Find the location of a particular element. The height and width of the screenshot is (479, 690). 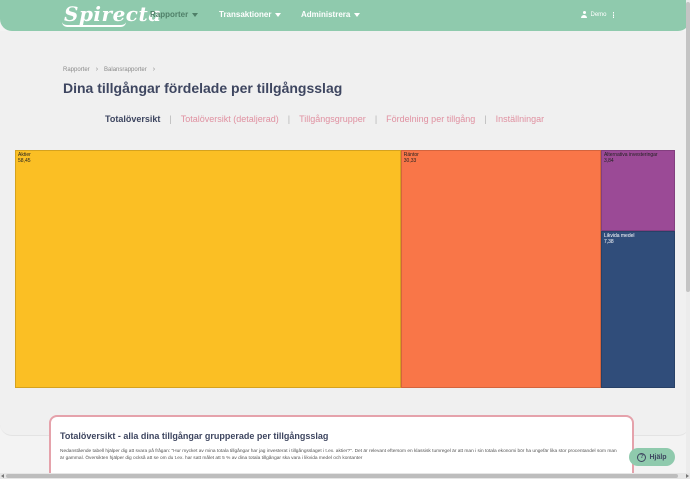

breadcrumb-item: Balansrapporter is located at coordinates (125, 70).